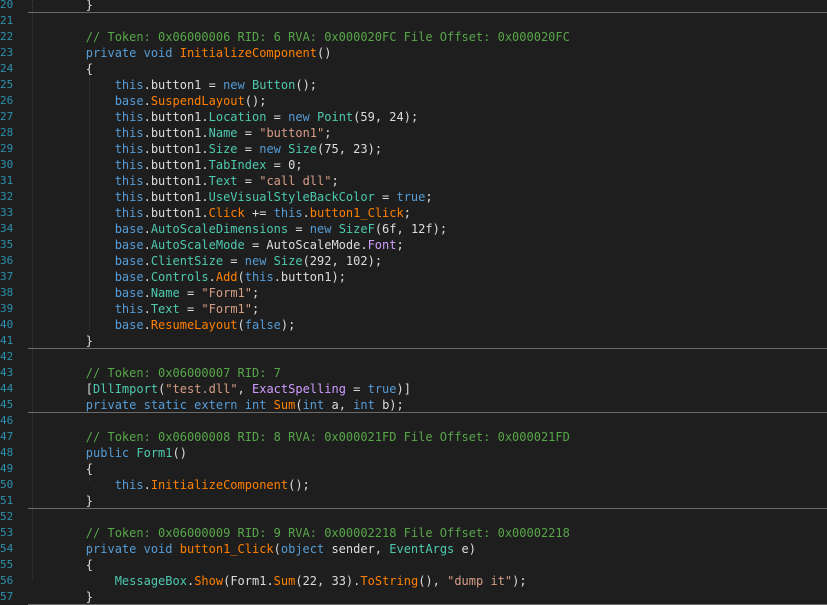 This screenshot has height=605, width=827. I want to click on code-line: 46, so click(413, 421).